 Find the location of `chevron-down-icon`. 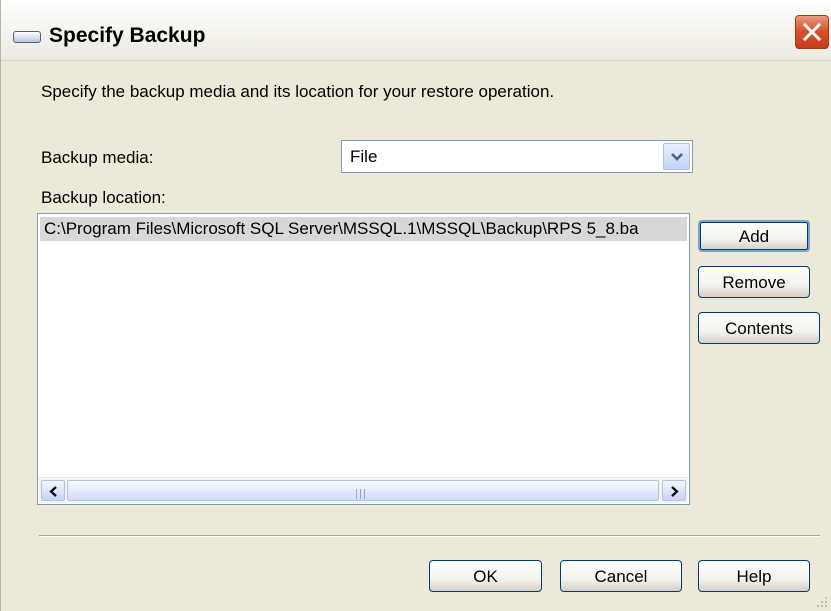

chevron-down-icon is located at coordinates (677, 157).